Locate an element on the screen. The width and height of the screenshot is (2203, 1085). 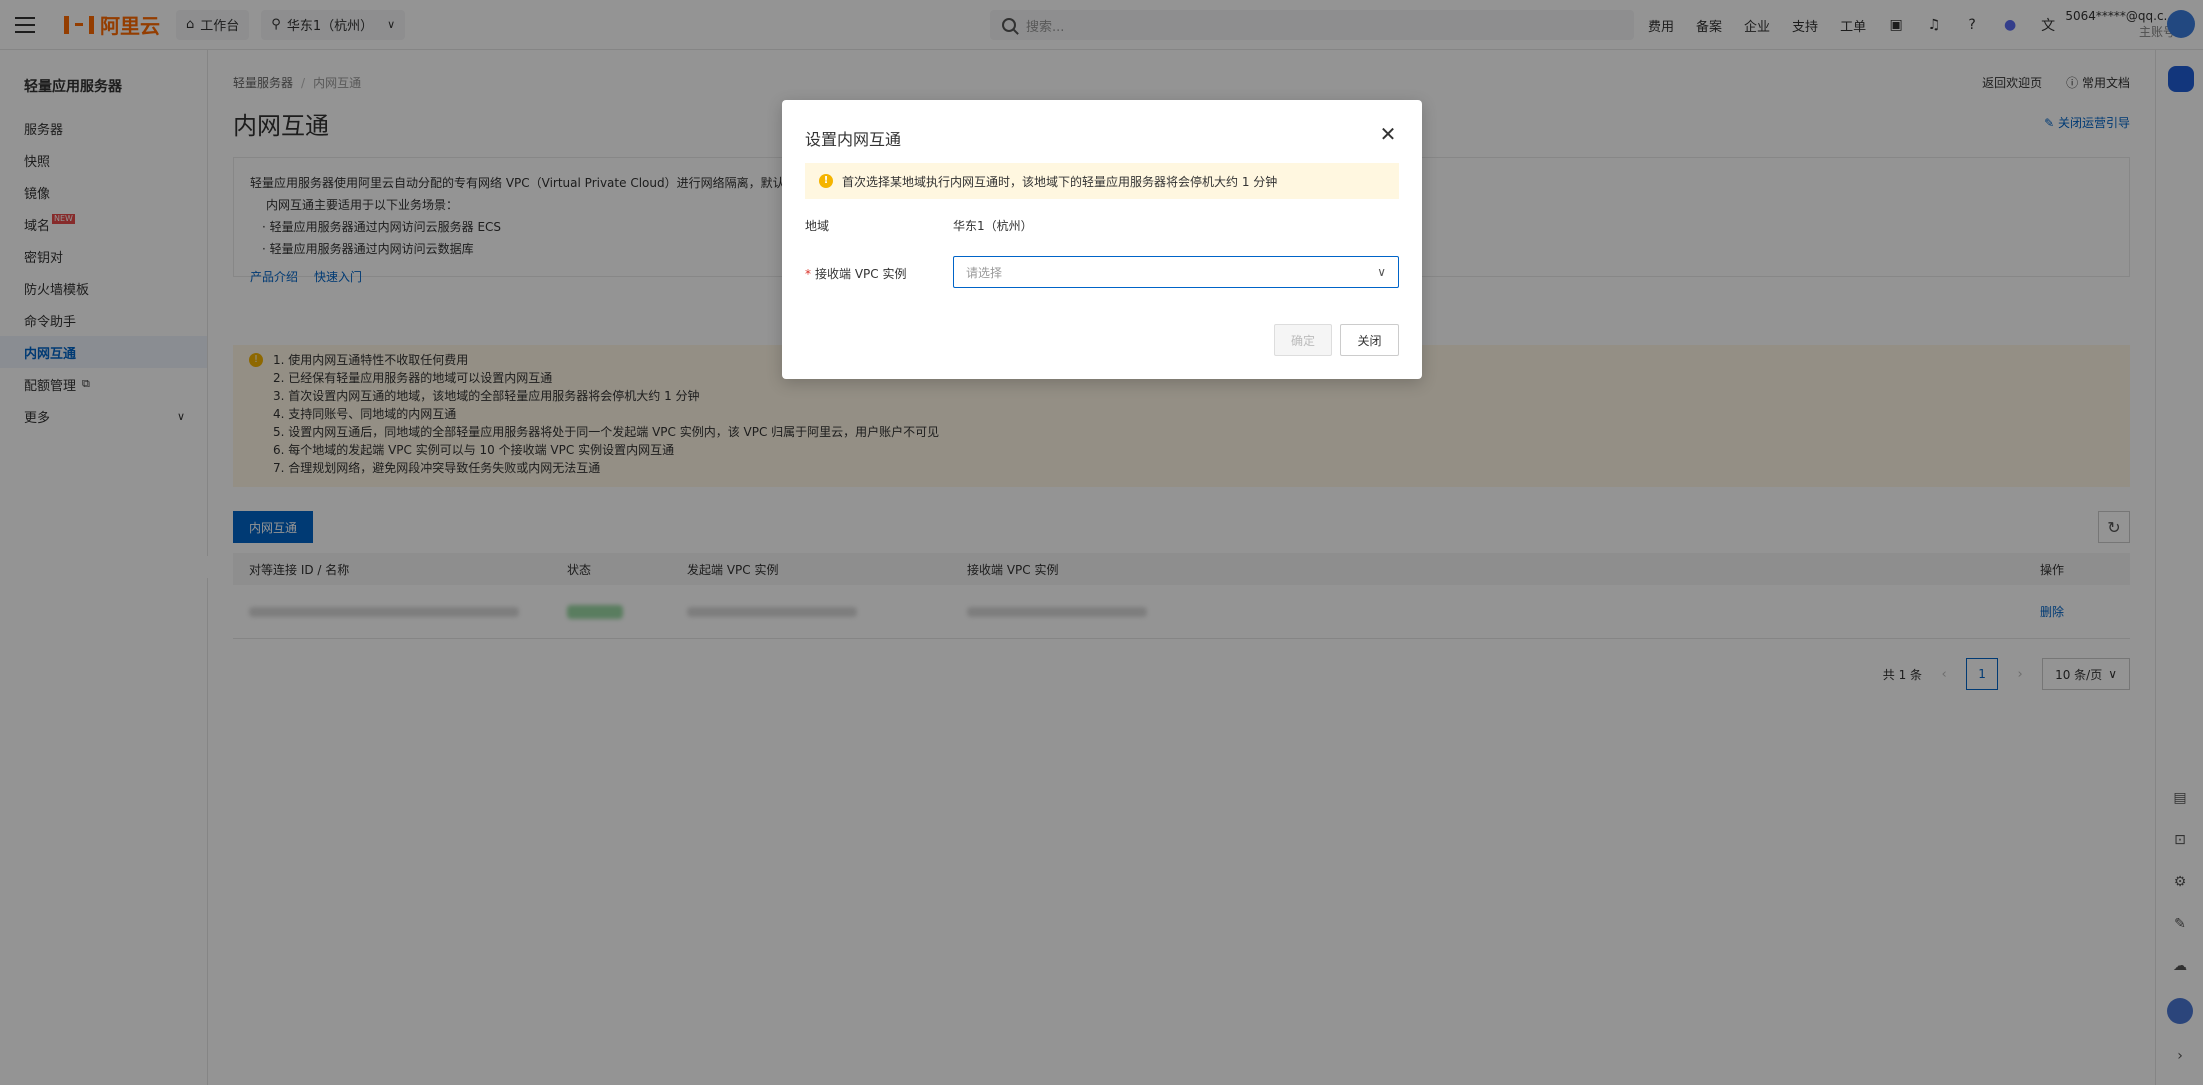
receiver-vpc-select: 请选择 ∨ is located at coordinates (1176, 272).